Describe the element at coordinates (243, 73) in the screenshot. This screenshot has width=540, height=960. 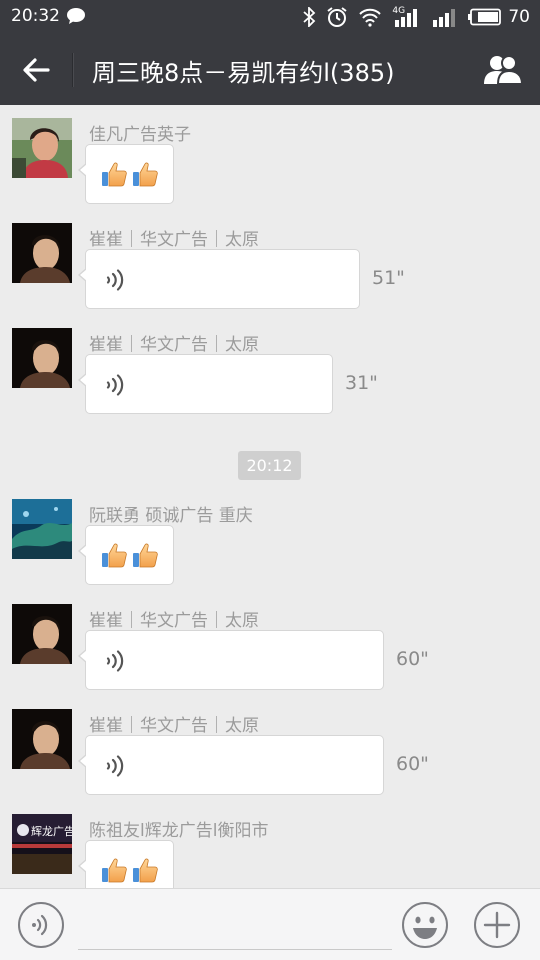
I see `chat-title: 周三晚8点－易凯有约l(385)` at that location.